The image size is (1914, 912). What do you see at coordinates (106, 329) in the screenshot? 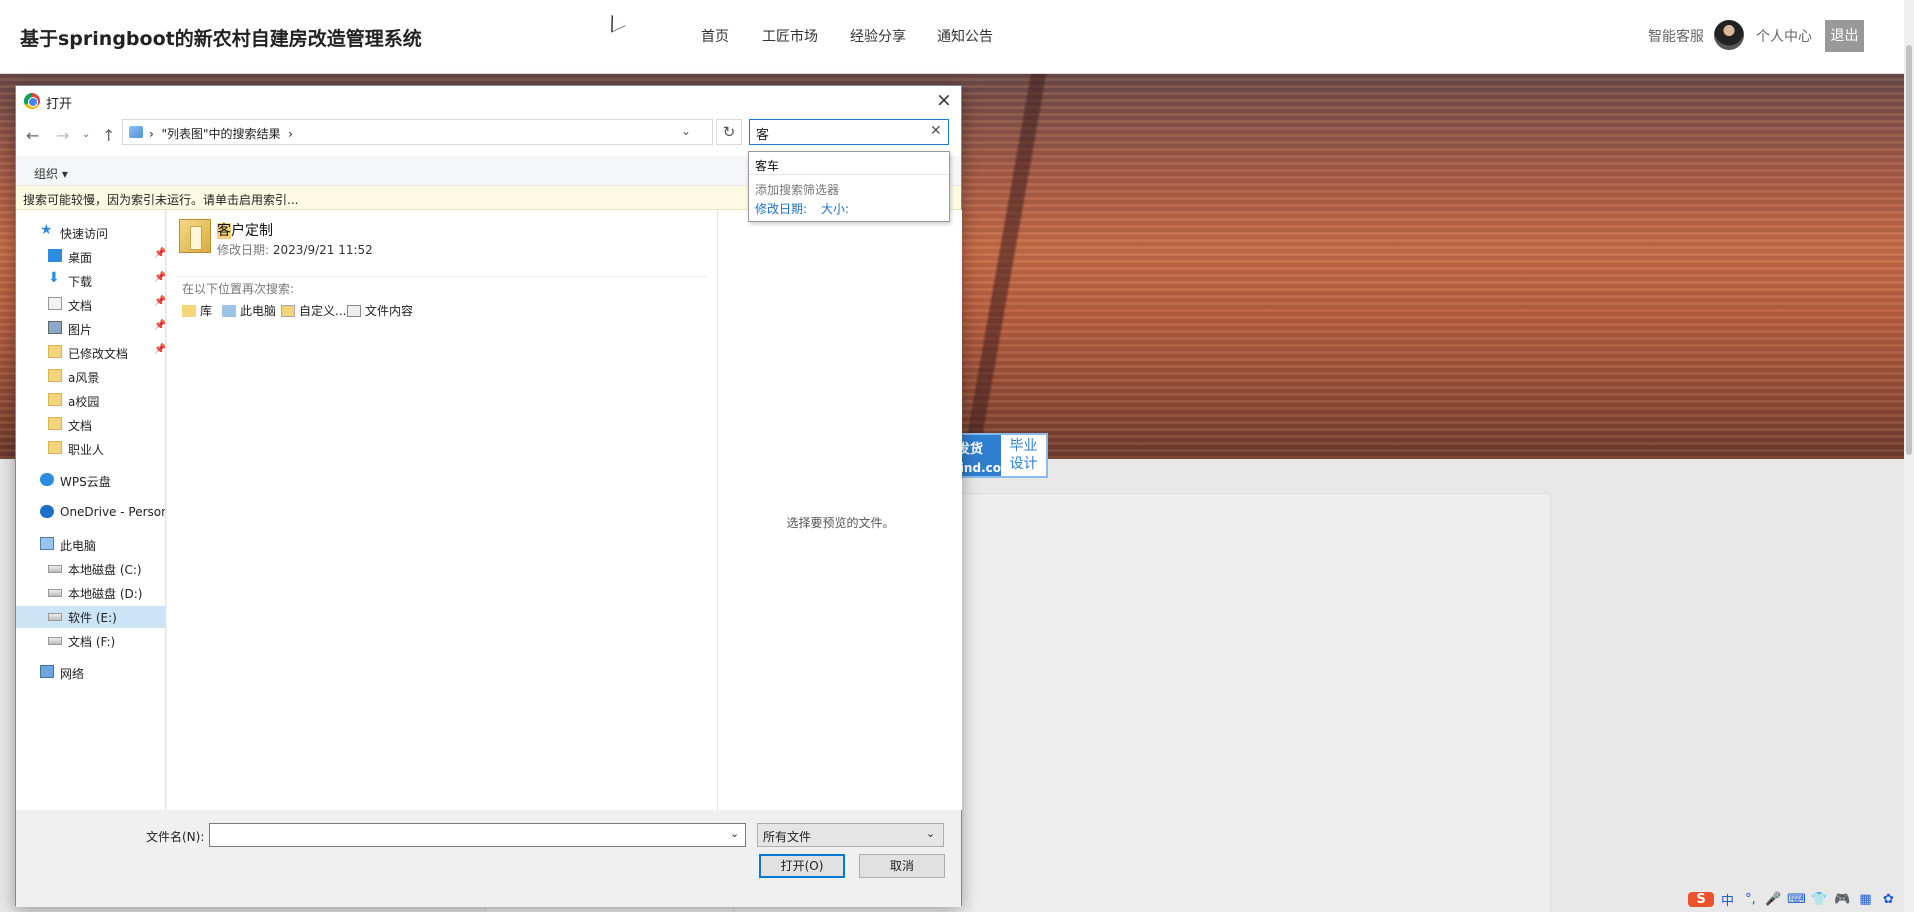
I see `nav-pictures: 图片 📌` at bounding box center [106, 329].